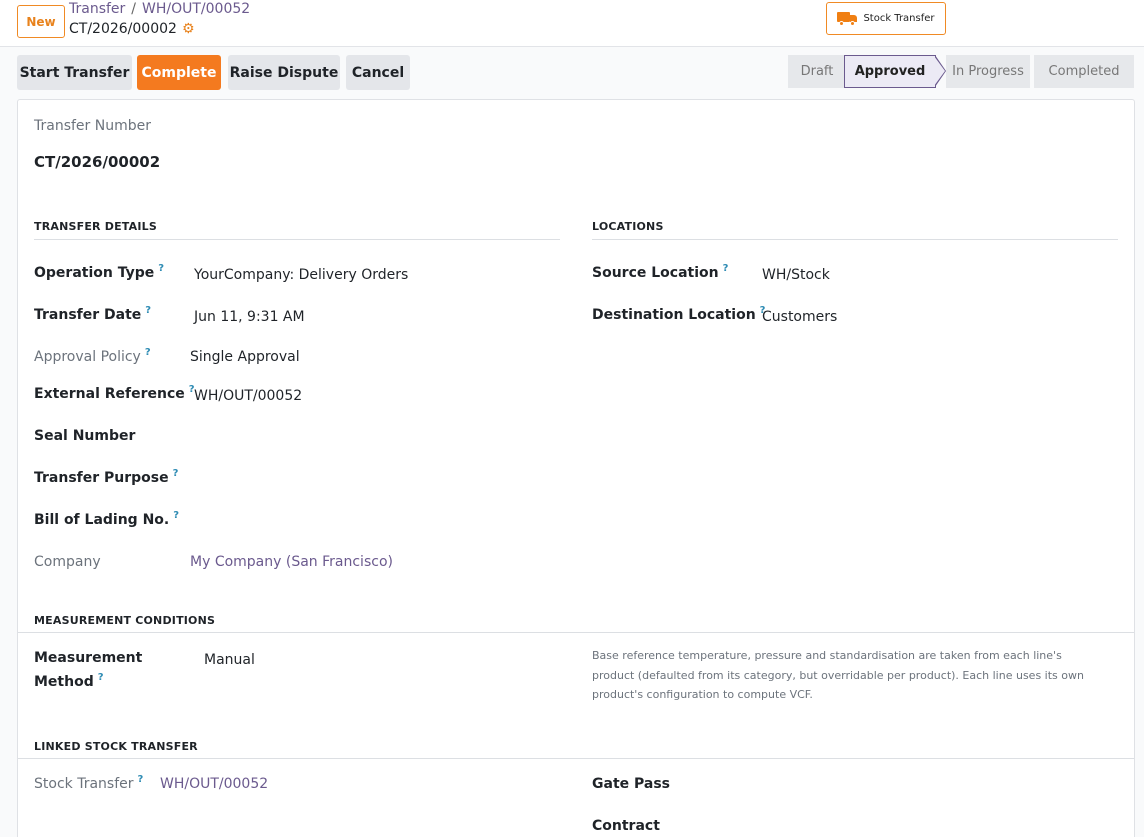  Describe the element at coordinates (179, 72) in the screenshot. I see `complete-button: Complete` at that location.